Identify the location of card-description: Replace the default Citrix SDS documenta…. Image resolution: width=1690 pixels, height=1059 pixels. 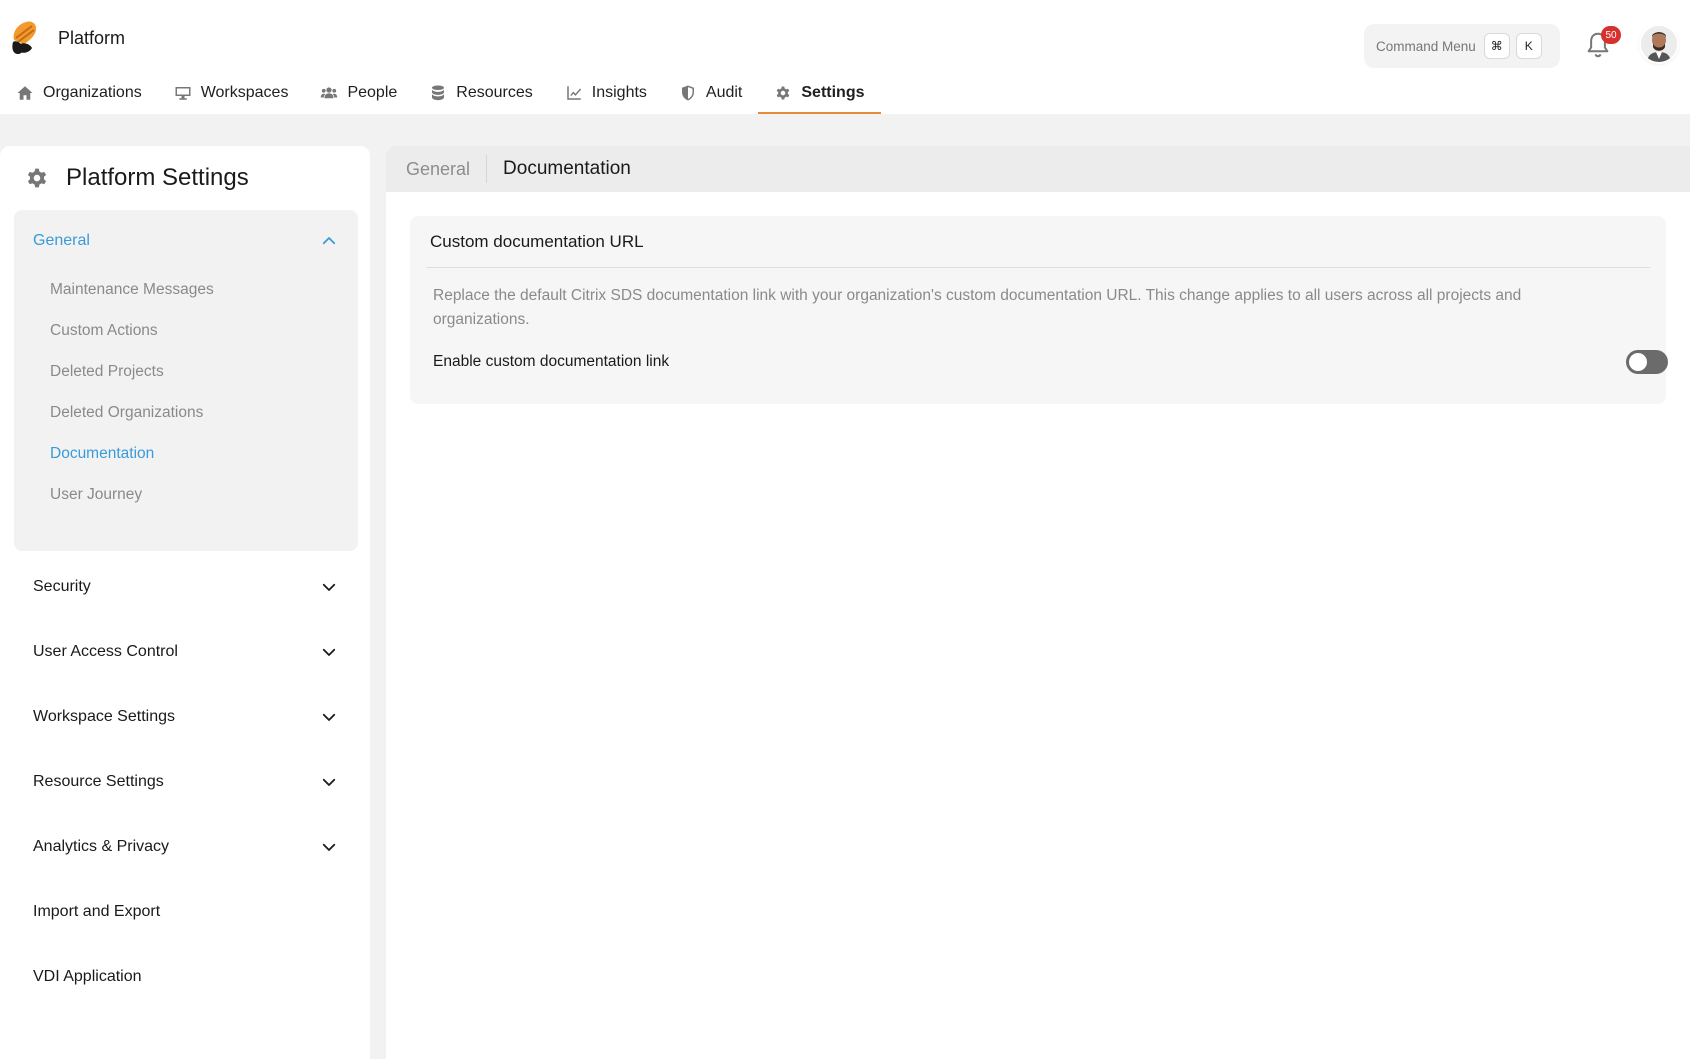
(977, 307).